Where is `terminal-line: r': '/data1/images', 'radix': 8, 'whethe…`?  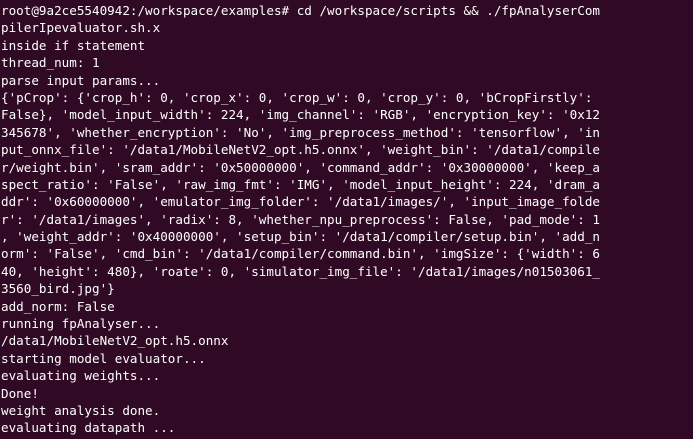 terminal-line: r': '/data1/images', 'radix': 8, 'whethe… is located at coordinates (300, 219).